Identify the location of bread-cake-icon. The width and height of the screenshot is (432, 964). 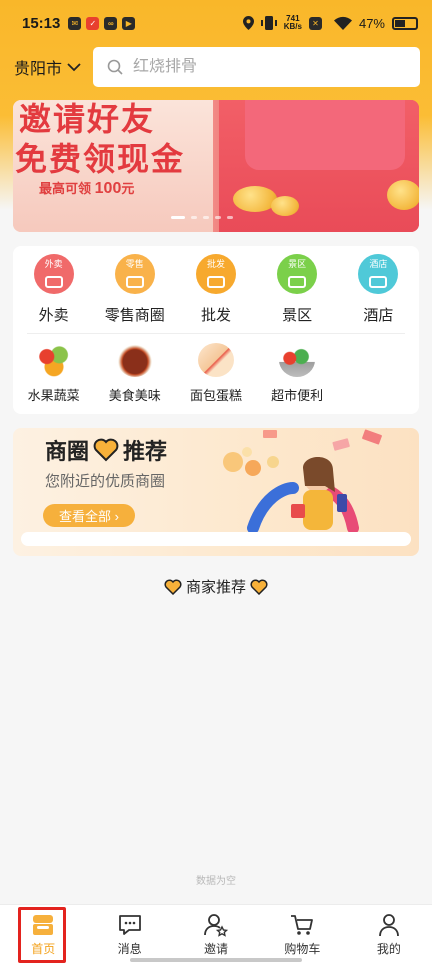
(215, 360).